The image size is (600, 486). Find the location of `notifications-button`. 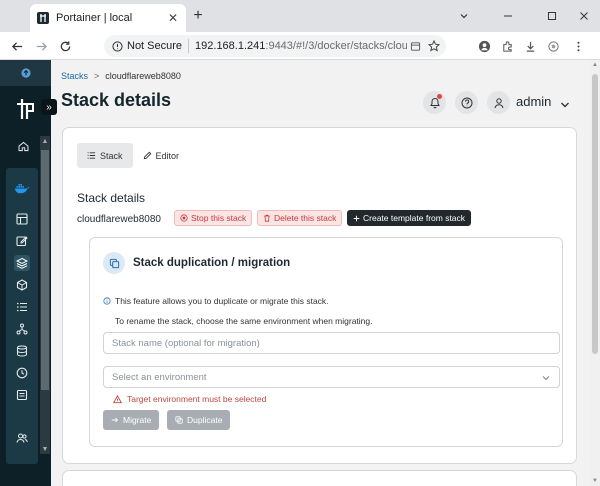

notifications-button is located at coordinates (434, 102).